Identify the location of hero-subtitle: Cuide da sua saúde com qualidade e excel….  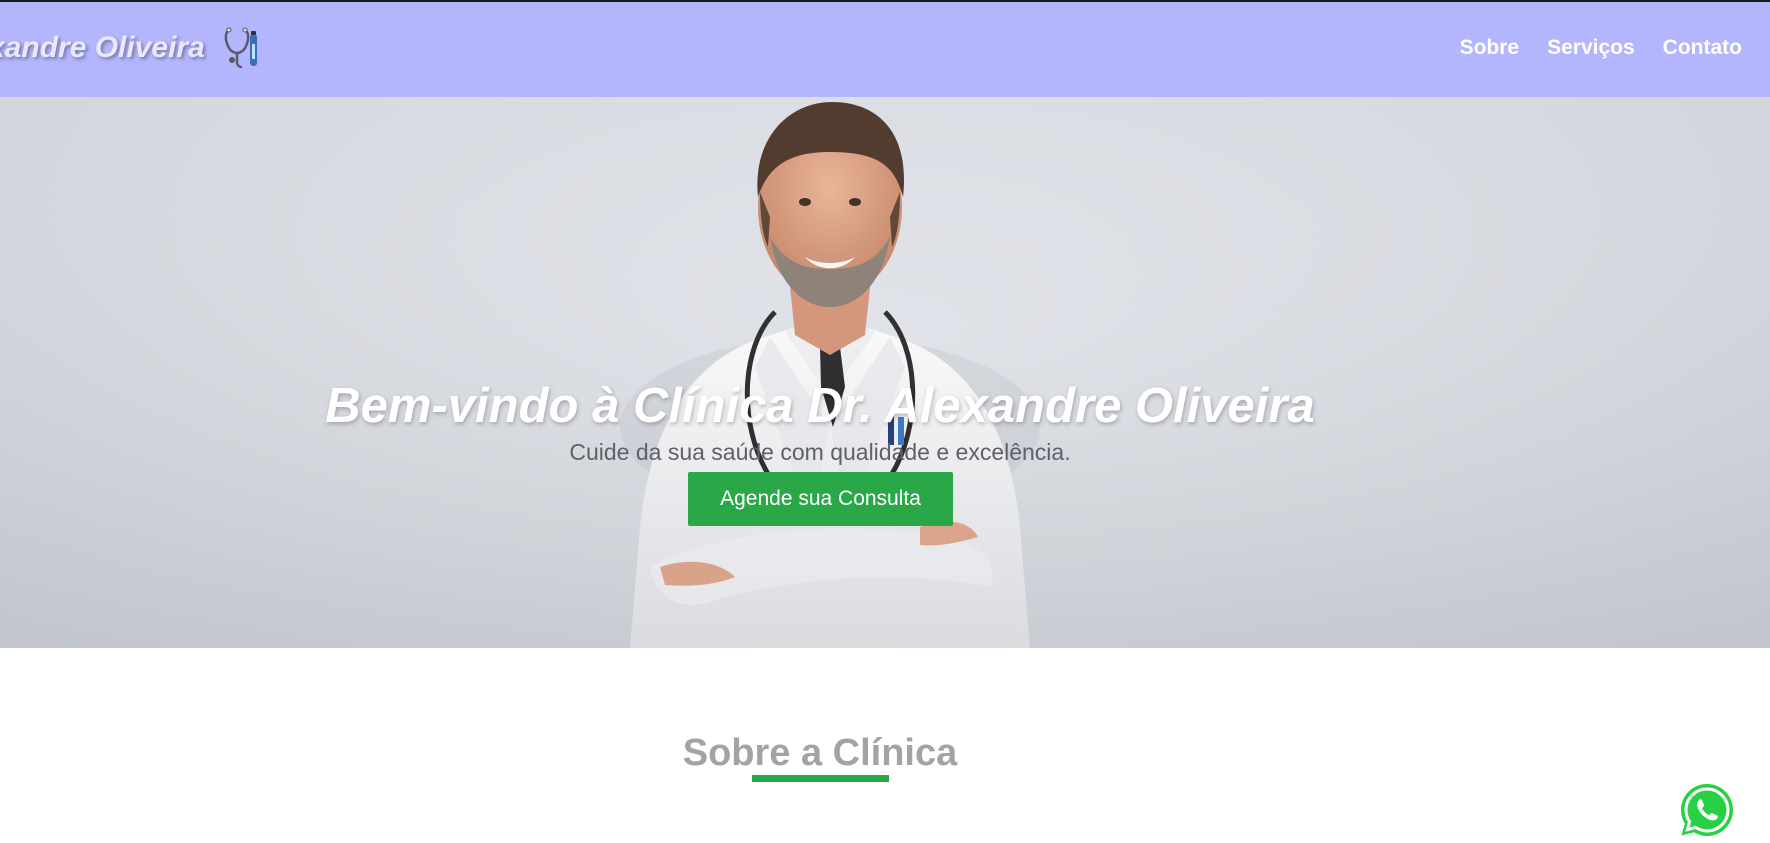
(820, 452).